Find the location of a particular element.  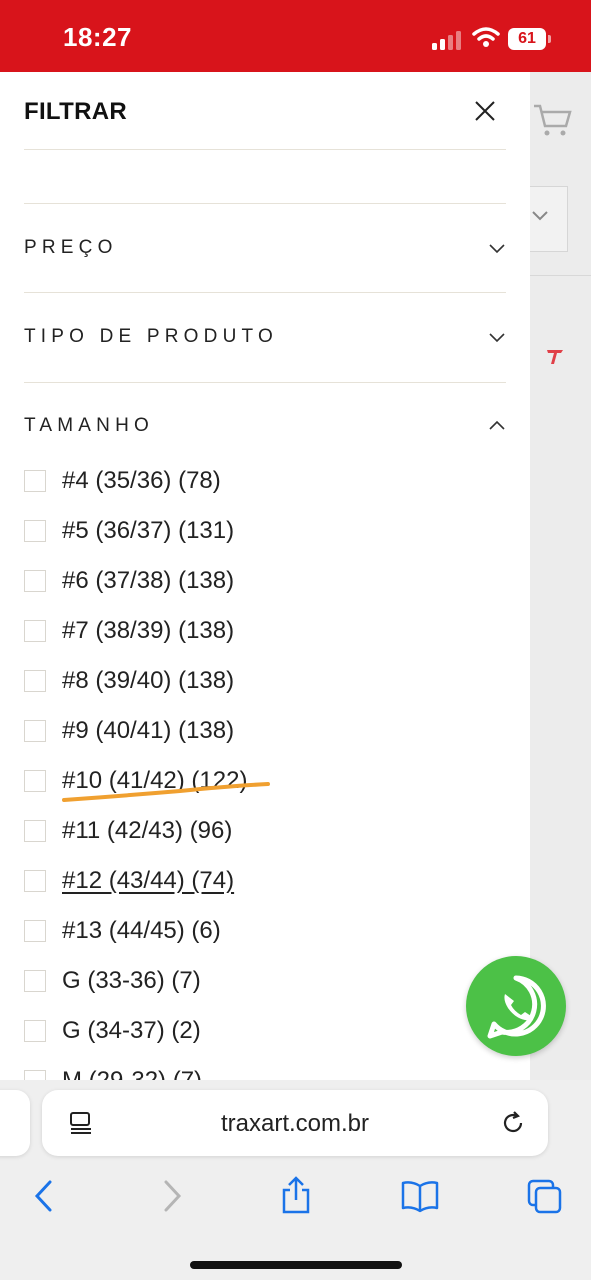

size-option: #8 (39/40) (138) is located at coordinates (254, 681).